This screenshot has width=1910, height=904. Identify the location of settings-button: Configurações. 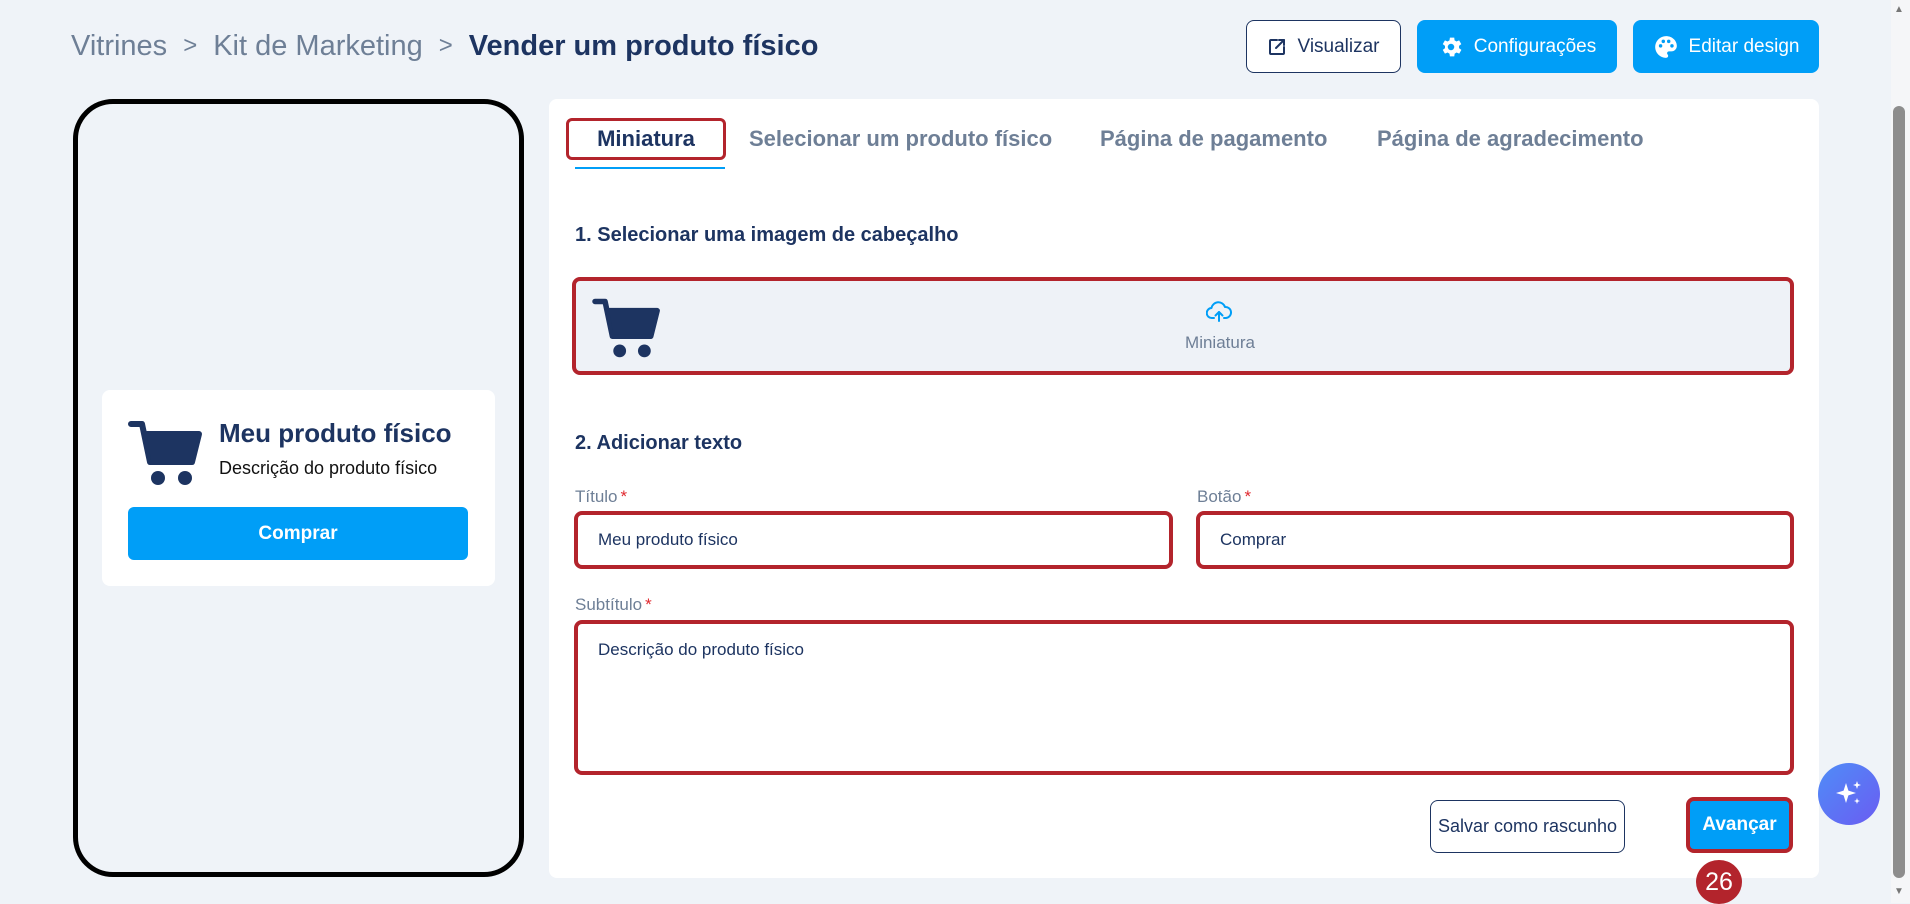
(1517, 46).